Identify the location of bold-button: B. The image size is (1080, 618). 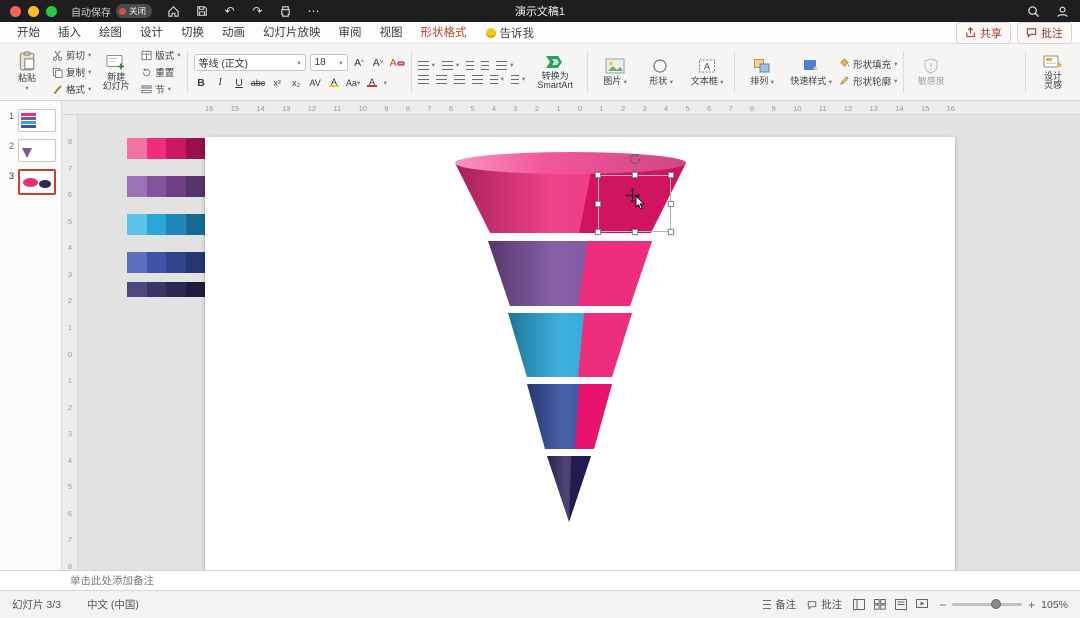
(201, 82).